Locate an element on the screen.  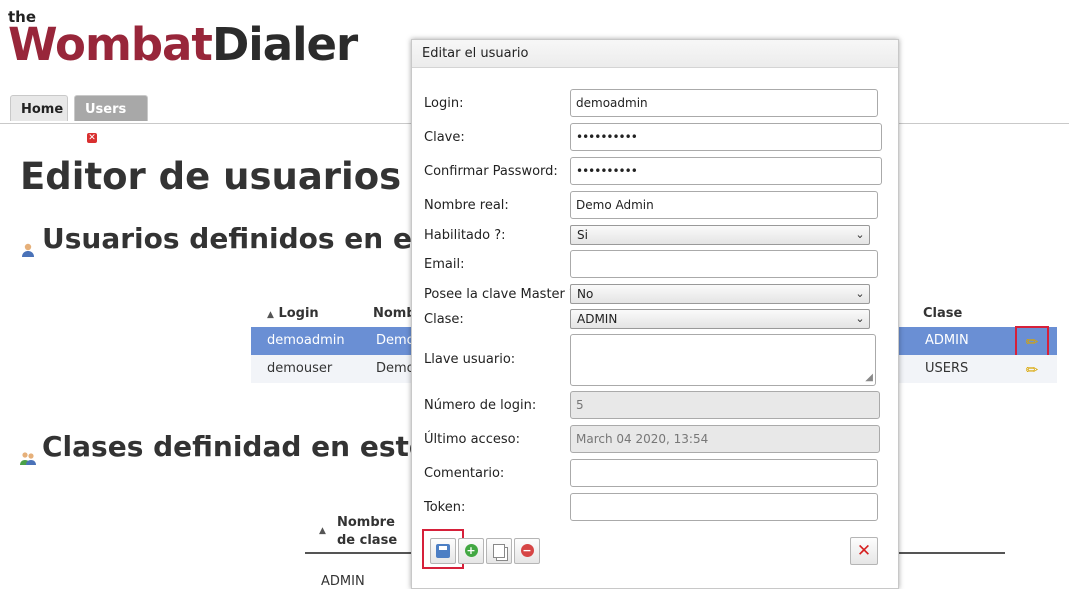
email-input is located at coordinates (724, 264).